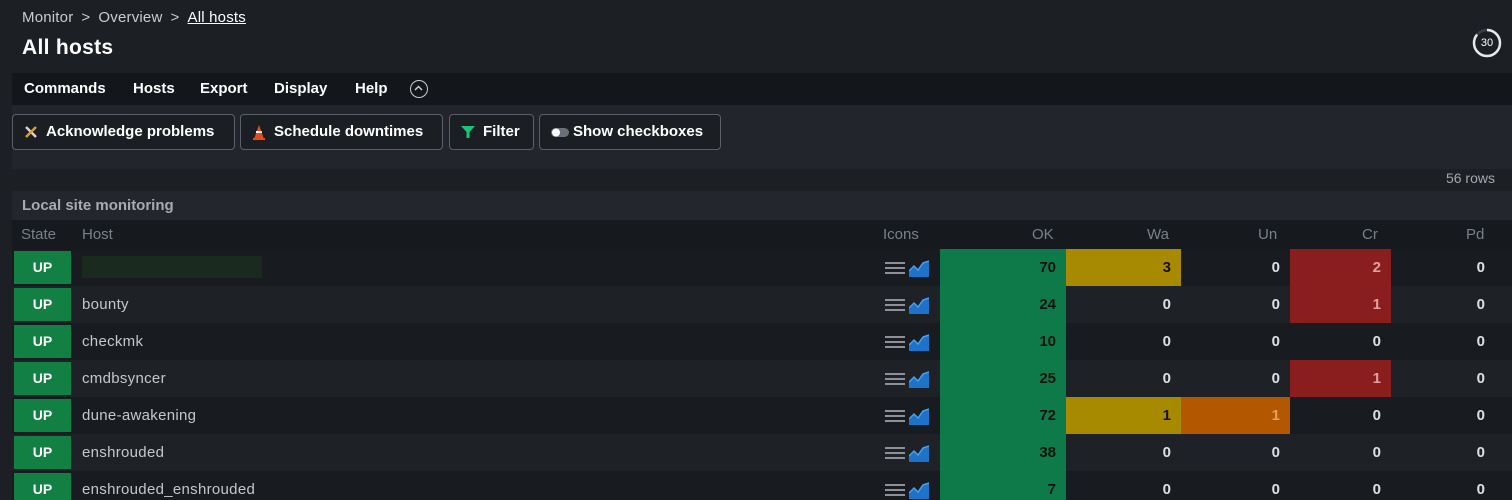  Describe the element at coordinates (1003, 485) in the screenshot. I see `ok-count: 7` at that location.